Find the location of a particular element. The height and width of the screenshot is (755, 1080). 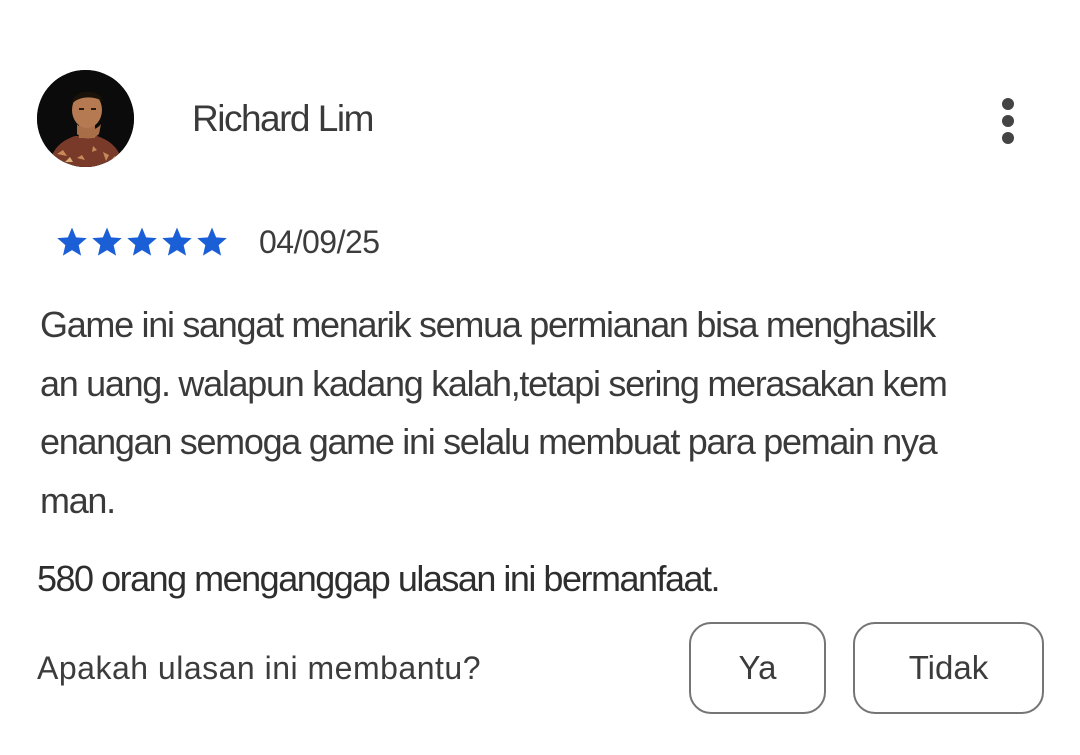

avatar-photo is located at coordinates (85, 118).